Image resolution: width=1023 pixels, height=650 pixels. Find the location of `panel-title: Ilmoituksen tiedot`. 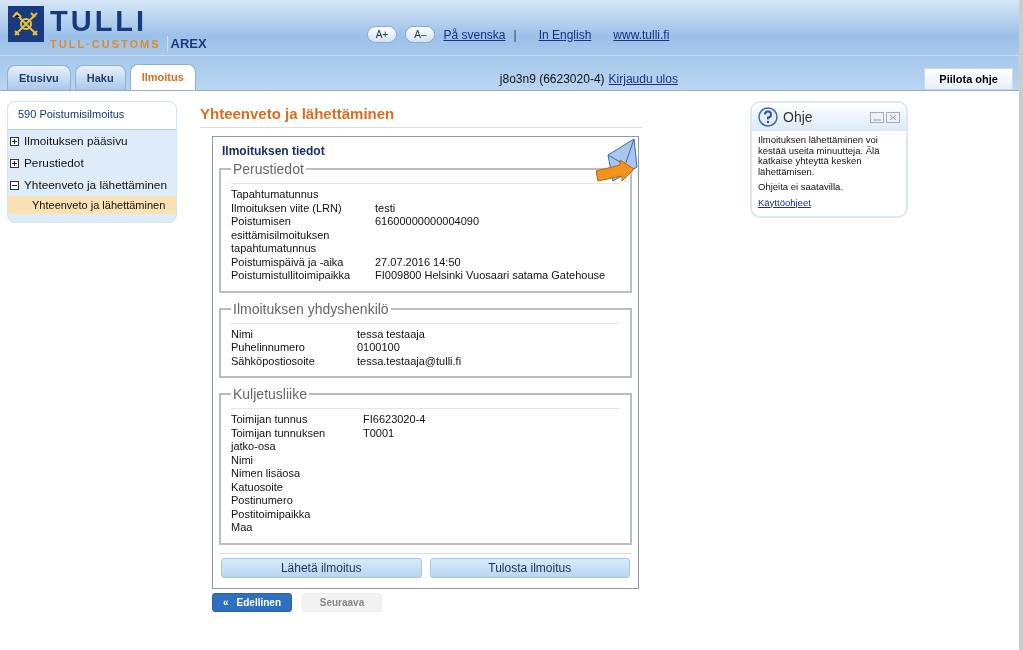

panel-title: Ilmoituksen tiedot is located at coordinates (274, 151).